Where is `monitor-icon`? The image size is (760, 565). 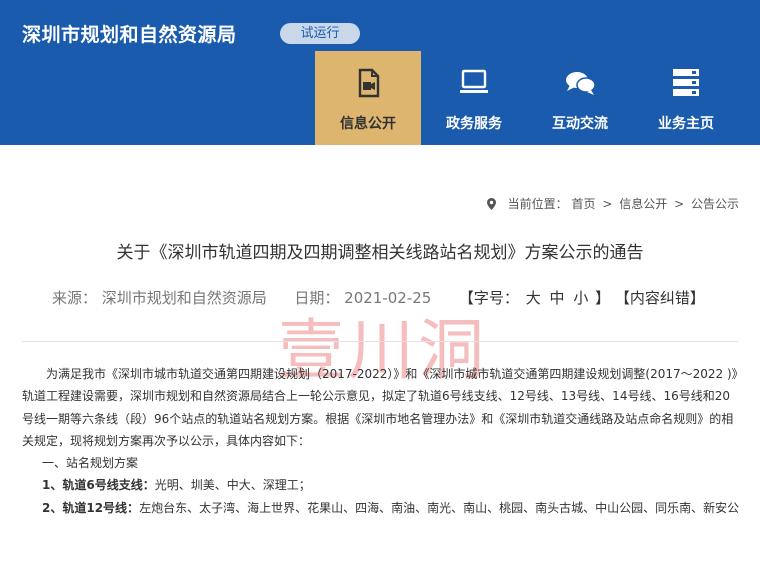
monitor-icon is located at coordinates (474, 81).